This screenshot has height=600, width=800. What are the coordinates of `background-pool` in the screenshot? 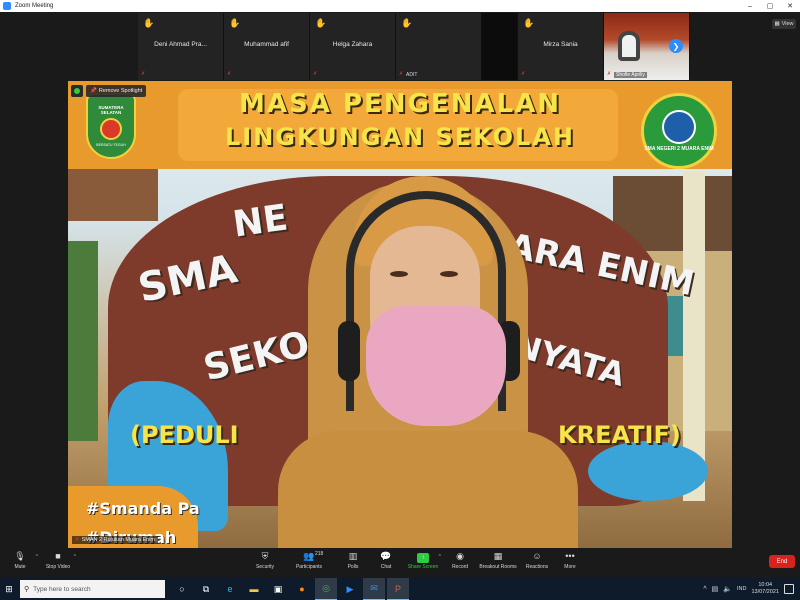 It's located at (648, 471).